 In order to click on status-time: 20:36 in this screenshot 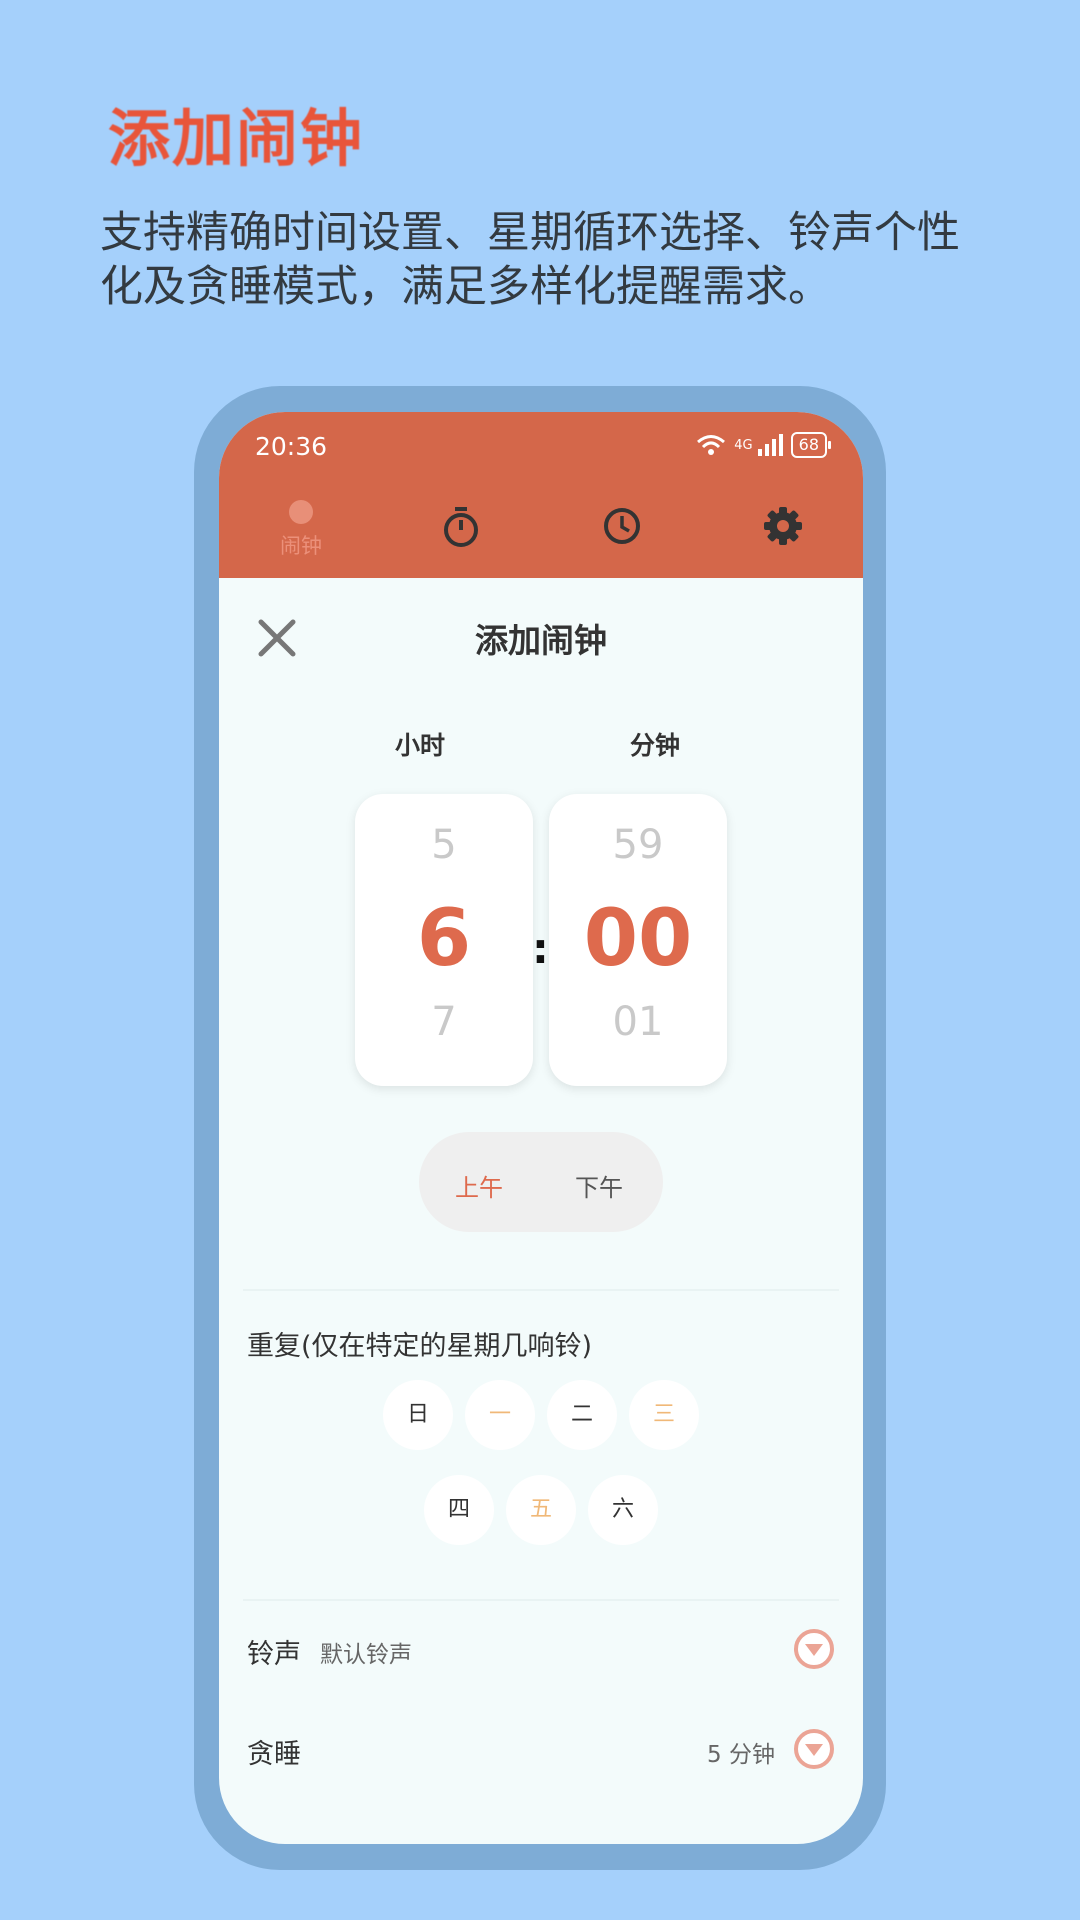, I will do `click(291, 446)`.